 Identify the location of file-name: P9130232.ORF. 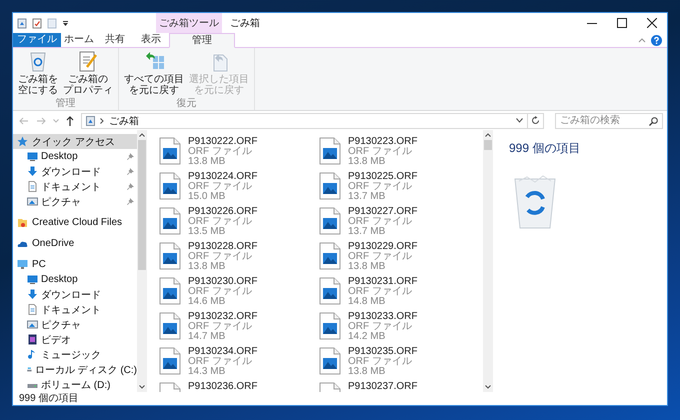
(223, 317).